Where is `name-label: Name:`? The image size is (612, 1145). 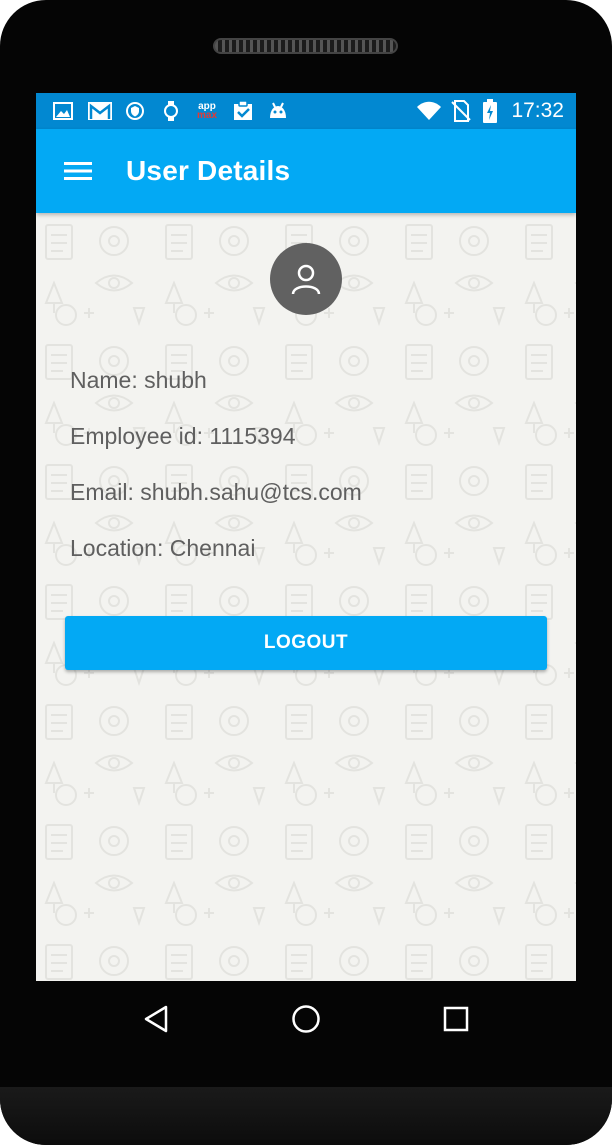
name-label: Name: is located at coordinates (107, 380).